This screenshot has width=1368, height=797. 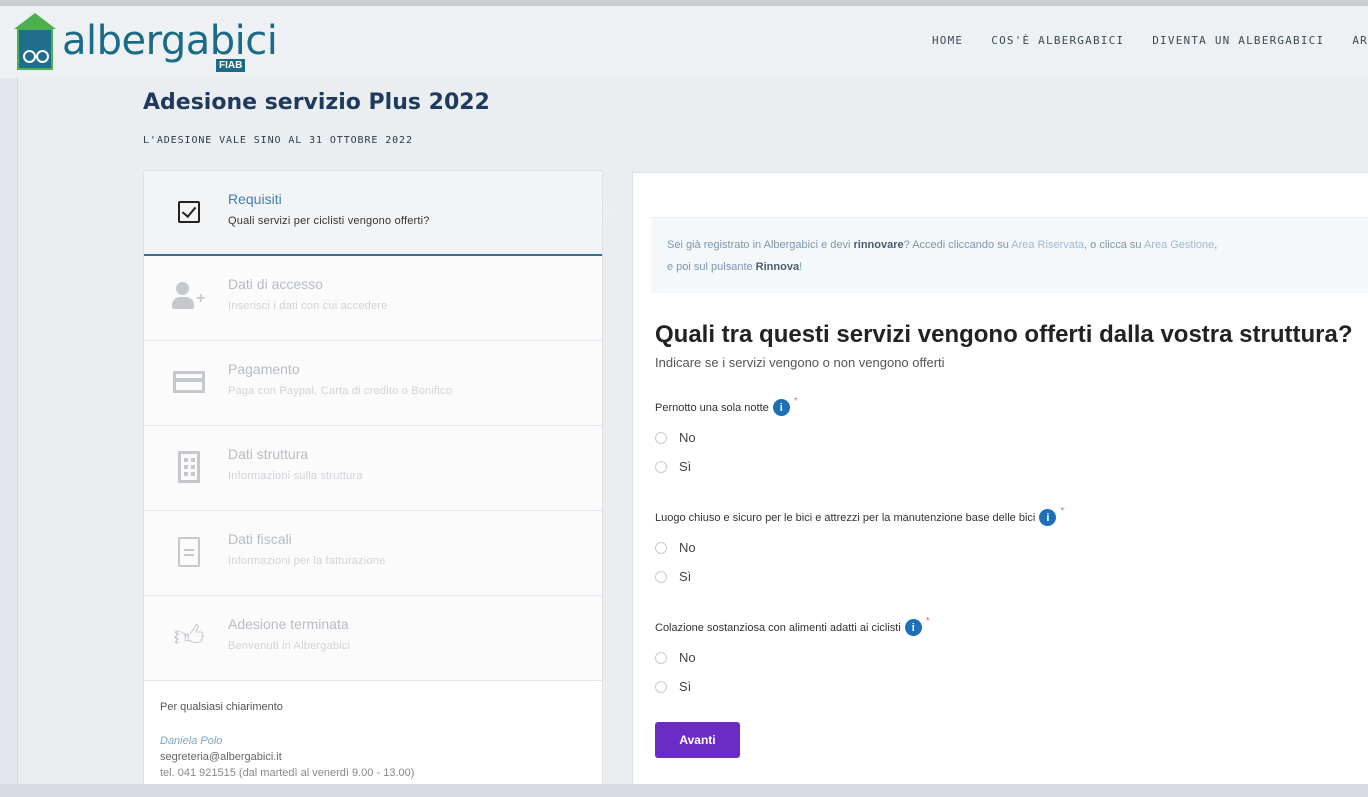 What do you see at coordinates (801, 267) in the screenshot?
I see `notice-text: !` at bounding box center [801, 267].